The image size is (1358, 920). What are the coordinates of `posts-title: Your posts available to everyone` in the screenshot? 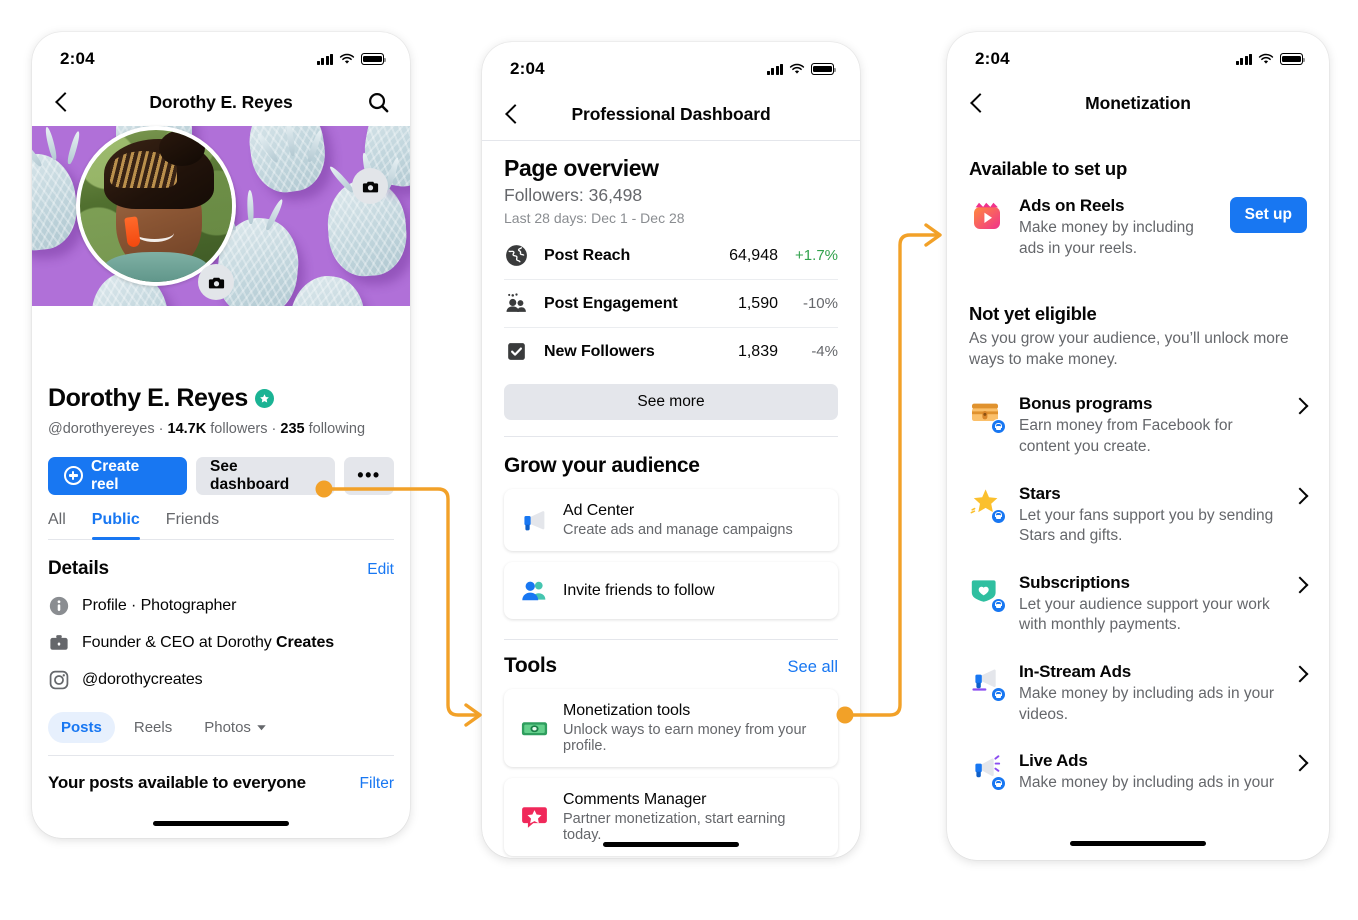 It's located at (177, 782).